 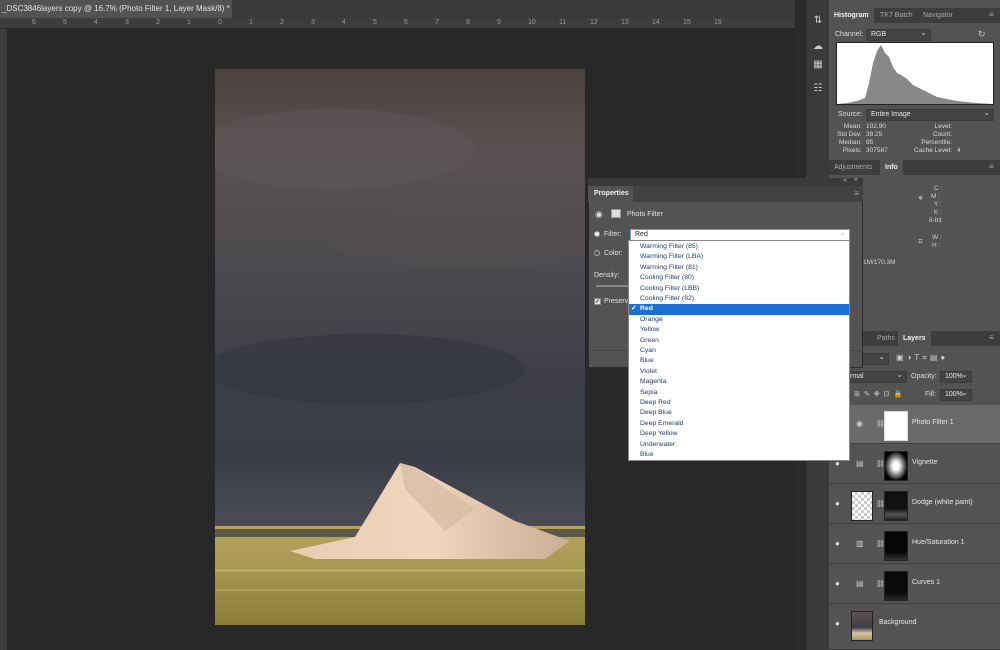 I want to click on tab-histogram: Histogram, so click(x=851, y=15).